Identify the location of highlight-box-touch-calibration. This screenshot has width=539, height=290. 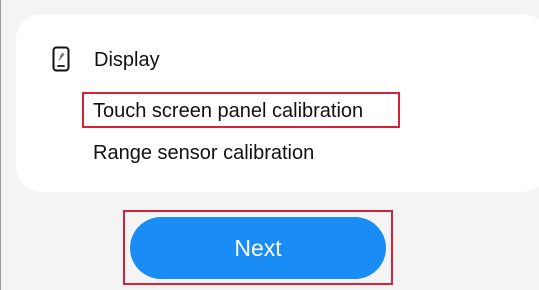
(241, 110).